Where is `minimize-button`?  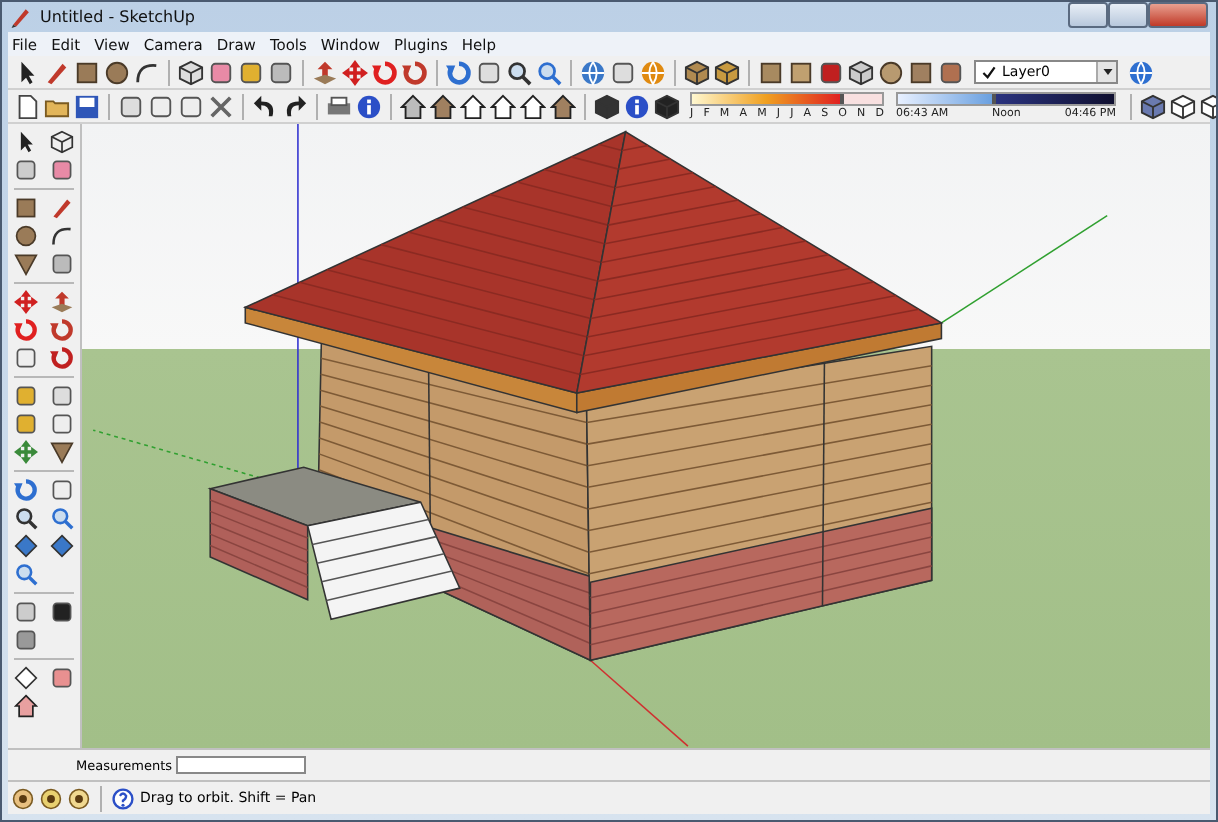 minimize-button is located at coordinates (1088, 15).